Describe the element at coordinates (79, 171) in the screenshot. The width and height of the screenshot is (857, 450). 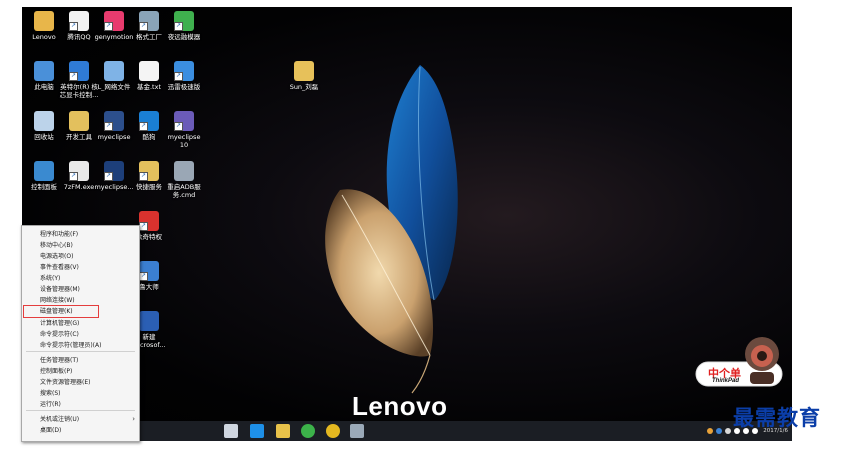
I see `icon-7zfm-image: ↗` at that location.